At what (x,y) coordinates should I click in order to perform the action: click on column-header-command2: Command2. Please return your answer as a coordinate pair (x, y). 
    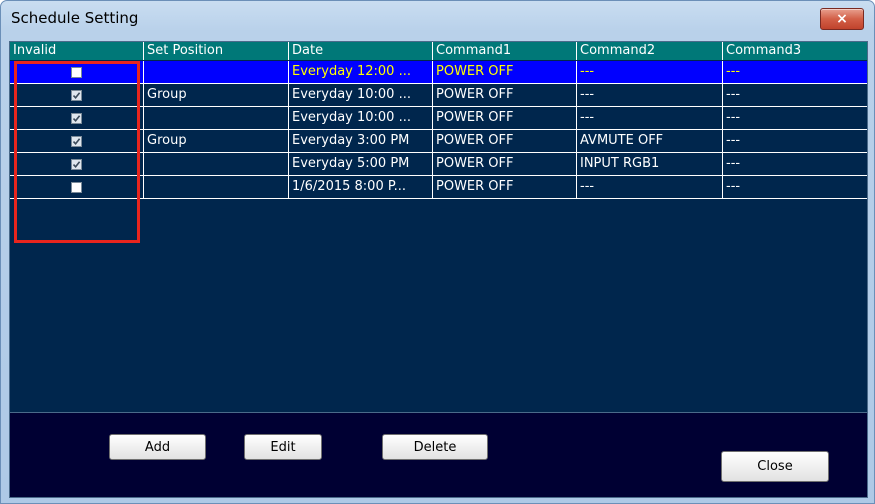
    Looking at the image, I should click on (649, 51).